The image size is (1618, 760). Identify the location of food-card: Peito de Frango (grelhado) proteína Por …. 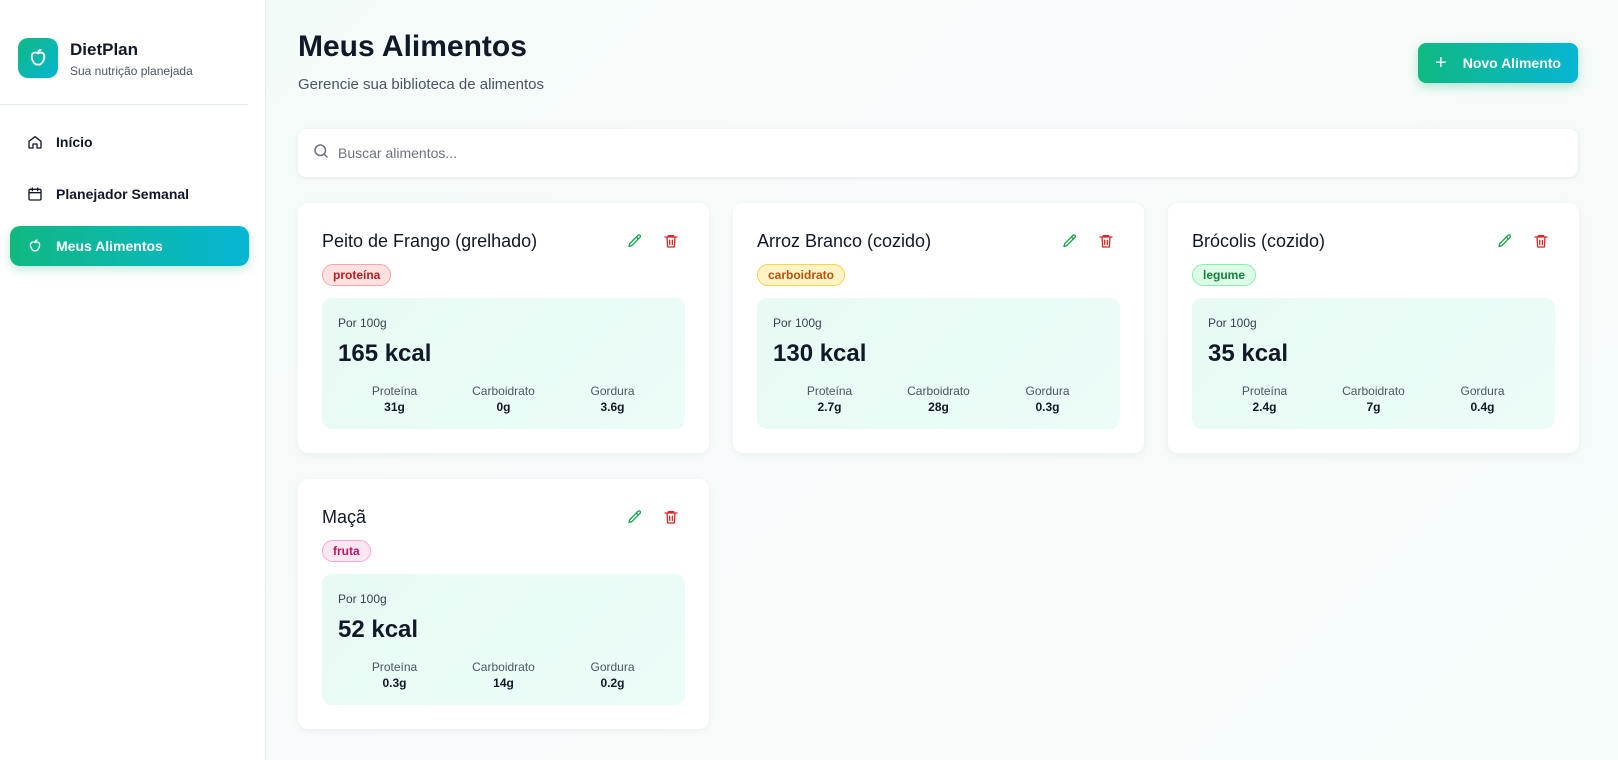
(503, 328).